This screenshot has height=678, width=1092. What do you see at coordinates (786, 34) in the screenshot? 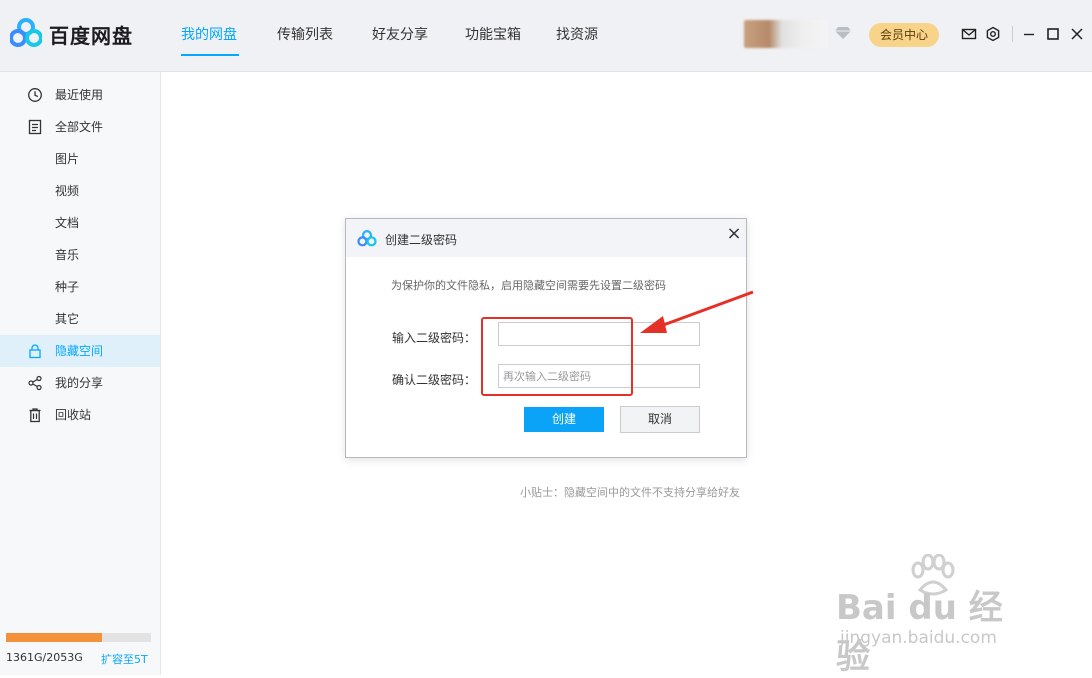
I see `avatar` at bounding box center [786, 34].